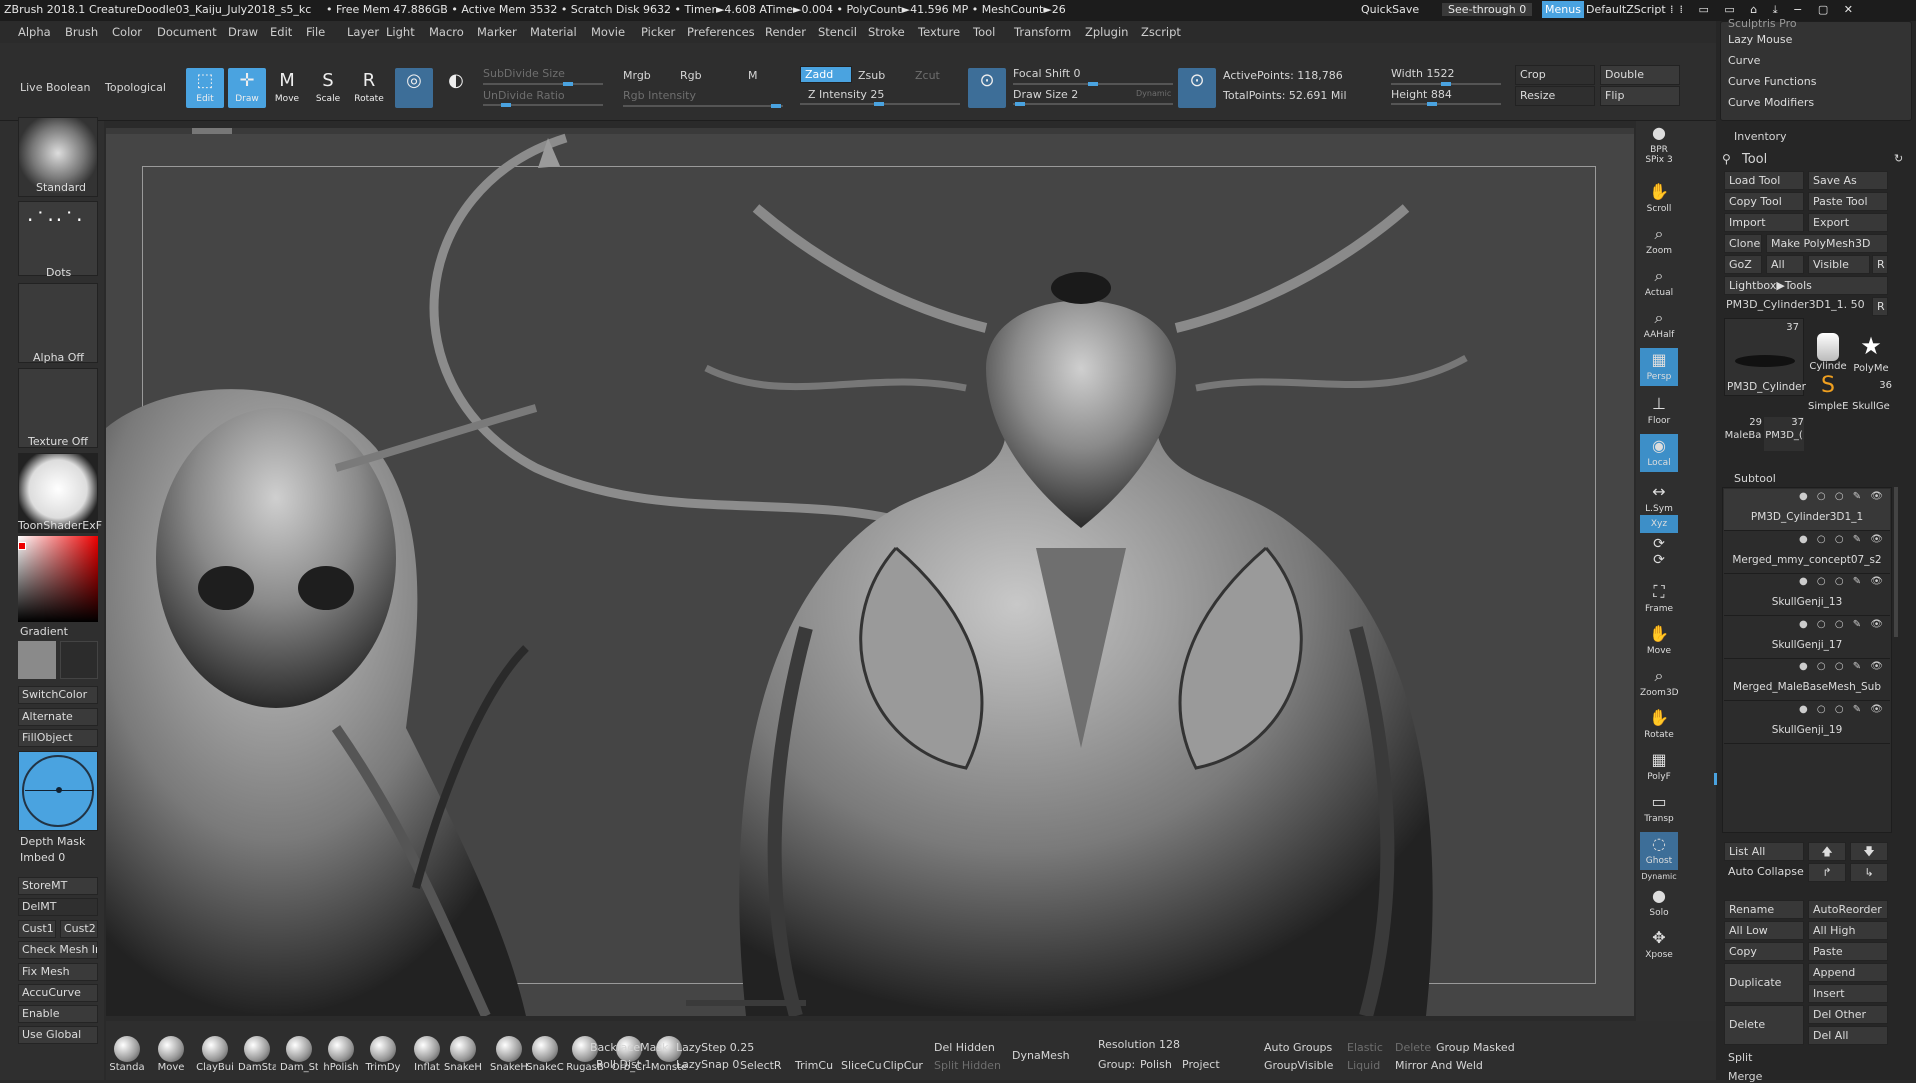 The image size is (1916, 1083). What do you see at coordinates (753, 75) in the screenshot?
I see `m-button: M` at bounding box center [753, 75].